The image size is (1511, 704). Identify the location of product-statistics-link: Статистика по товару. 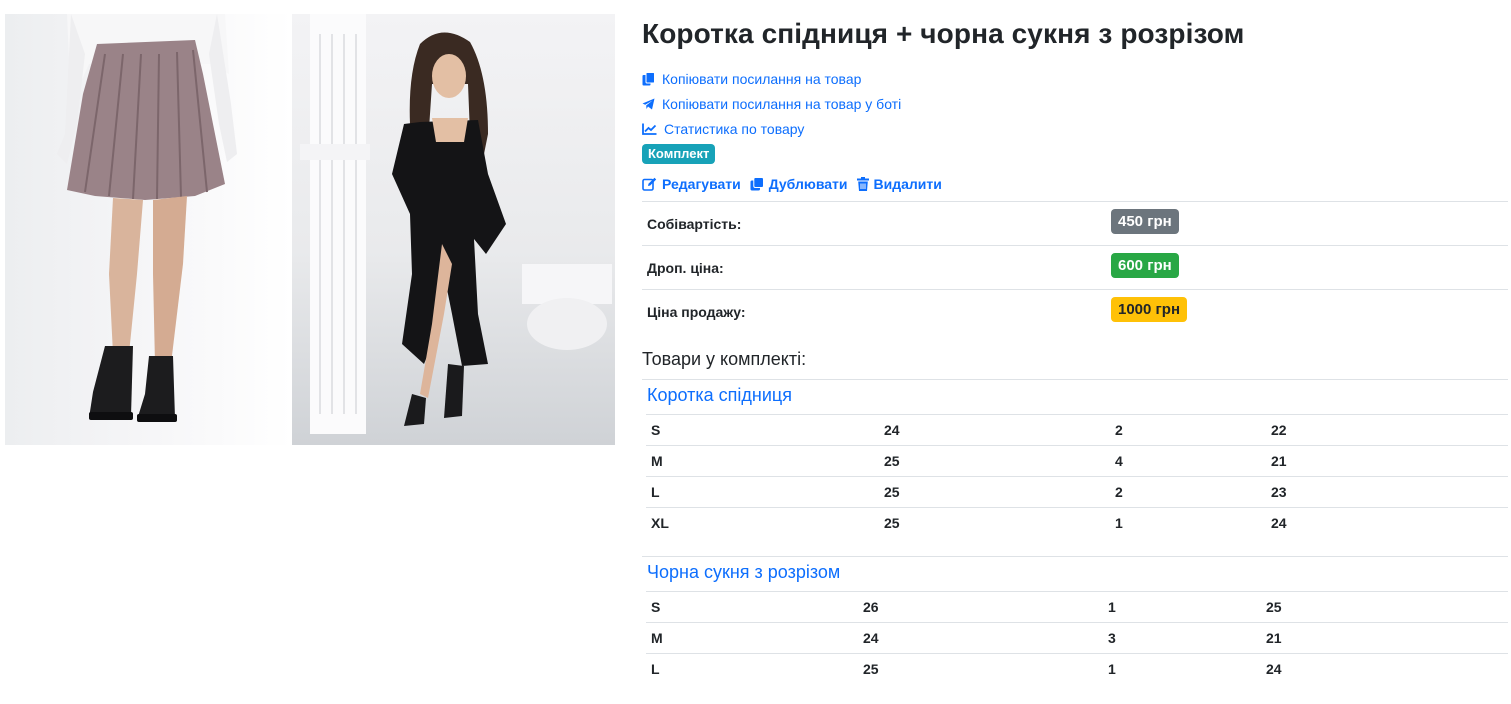
(1075, 128).